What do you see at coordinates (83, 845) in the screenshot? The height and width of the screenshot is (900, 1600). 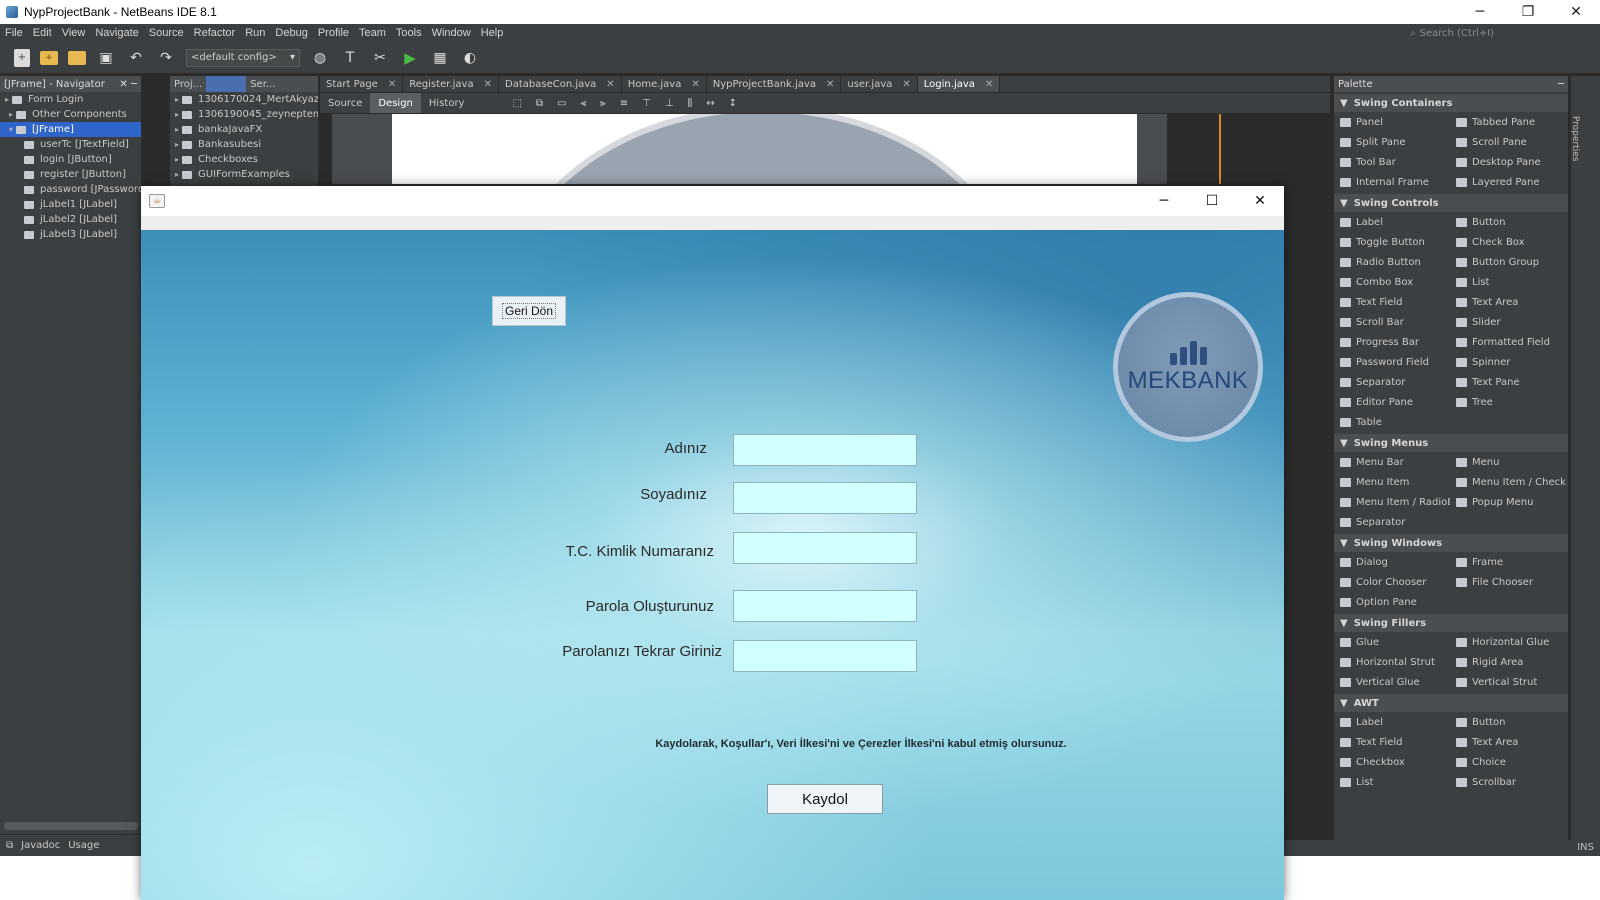 I see `usages-tab: Usage` at bounding box center [83, 845].